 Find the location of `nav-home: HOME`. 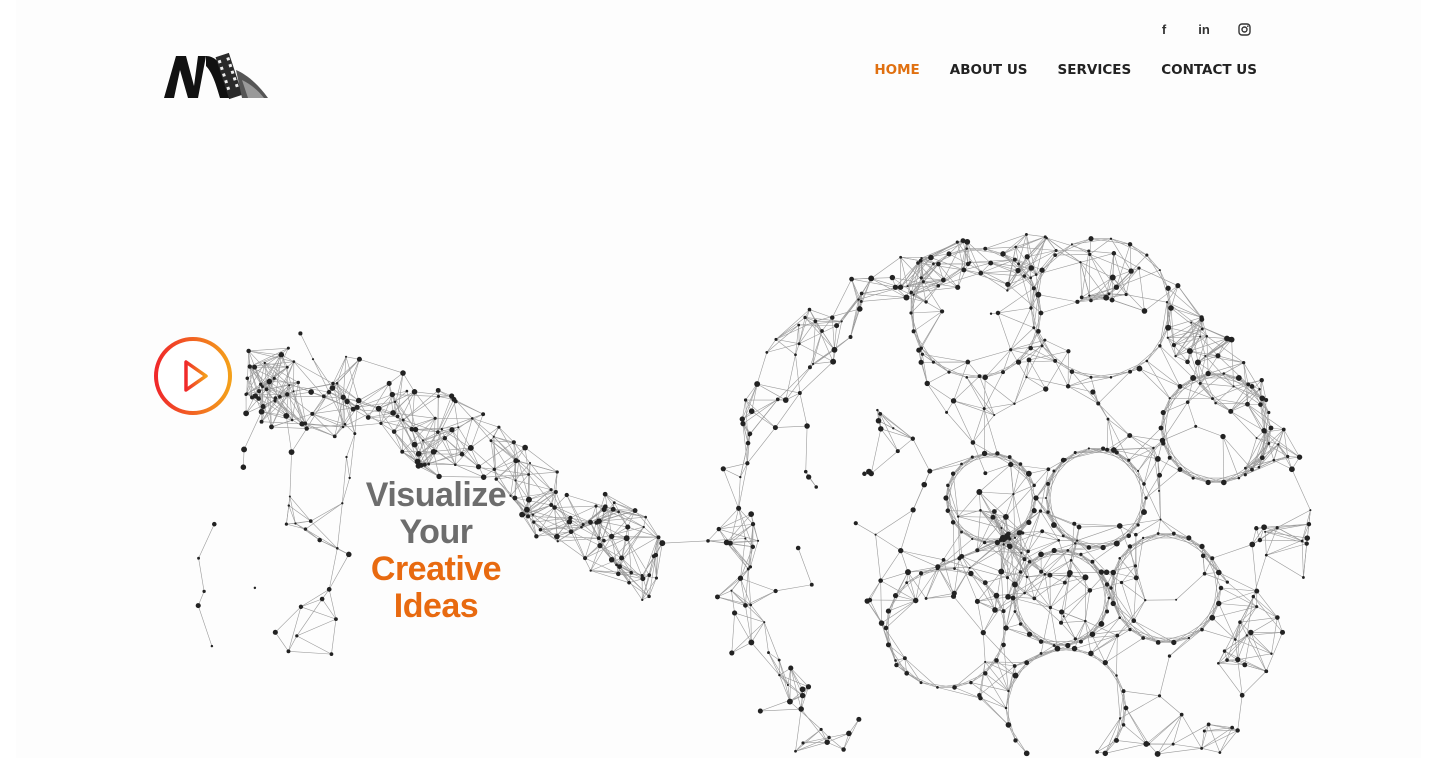

nav-home: HOME is located at coordinates (896, 70).